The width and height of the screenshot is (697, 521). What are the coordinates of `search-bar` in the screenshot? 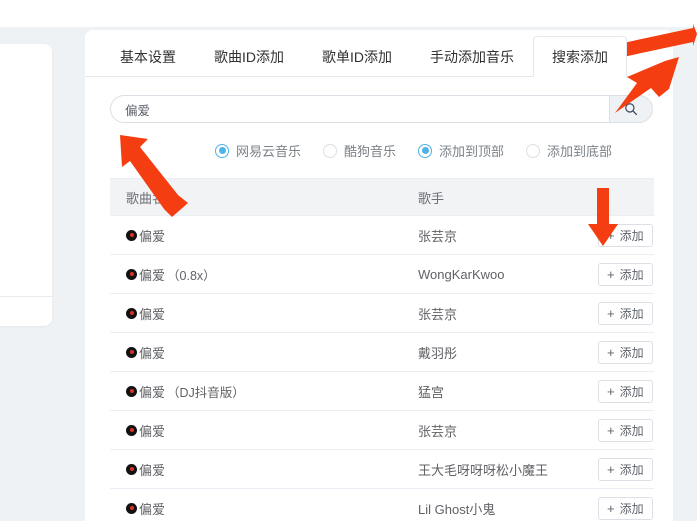 It's located at (381, 109).